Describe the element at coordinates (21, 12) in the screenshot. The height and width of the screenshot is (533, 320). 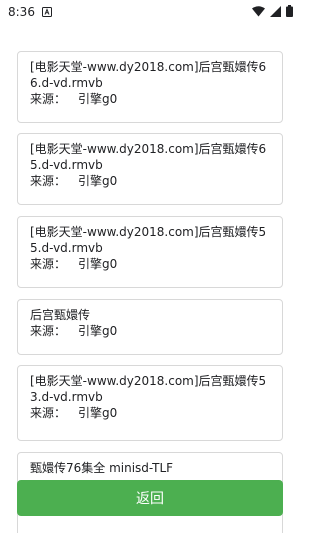
I see `status-time: 8:36` at that location.